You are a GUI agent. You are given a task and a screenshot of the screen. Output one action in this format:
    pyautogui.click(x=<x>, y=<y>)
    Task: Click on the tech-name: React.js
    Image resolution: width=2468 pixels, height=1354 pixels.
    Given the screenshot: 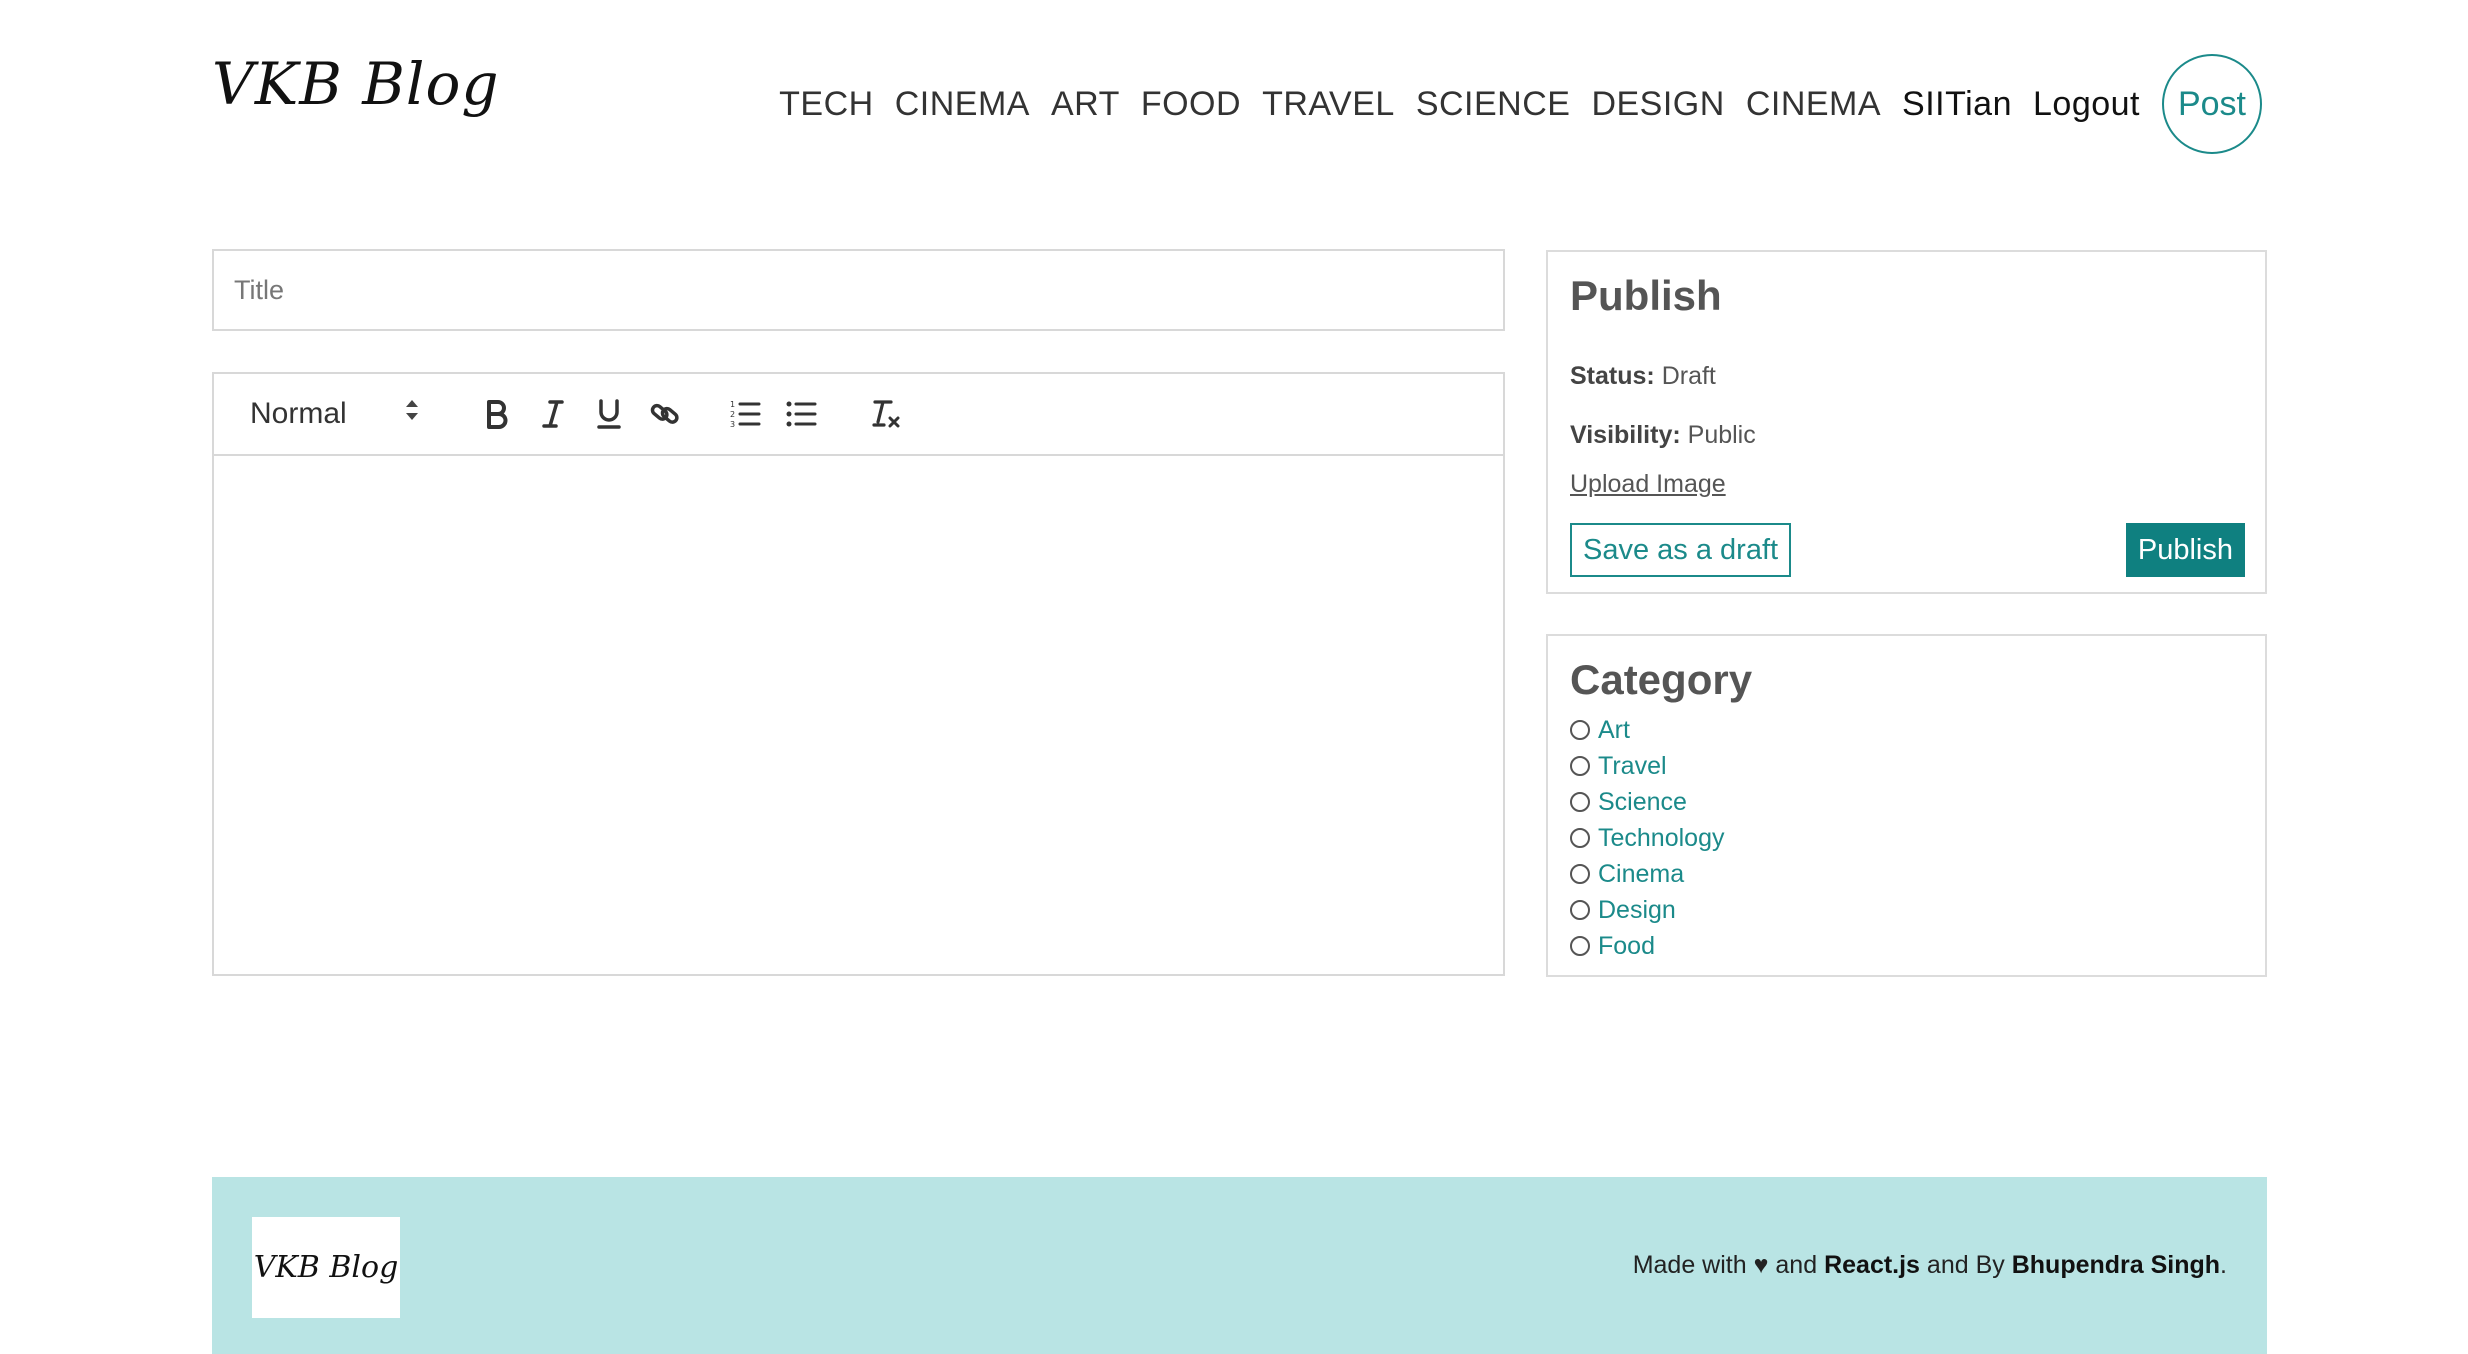 What is the action you would take?
    pyautogui.click(x=1872, y=1265)
    